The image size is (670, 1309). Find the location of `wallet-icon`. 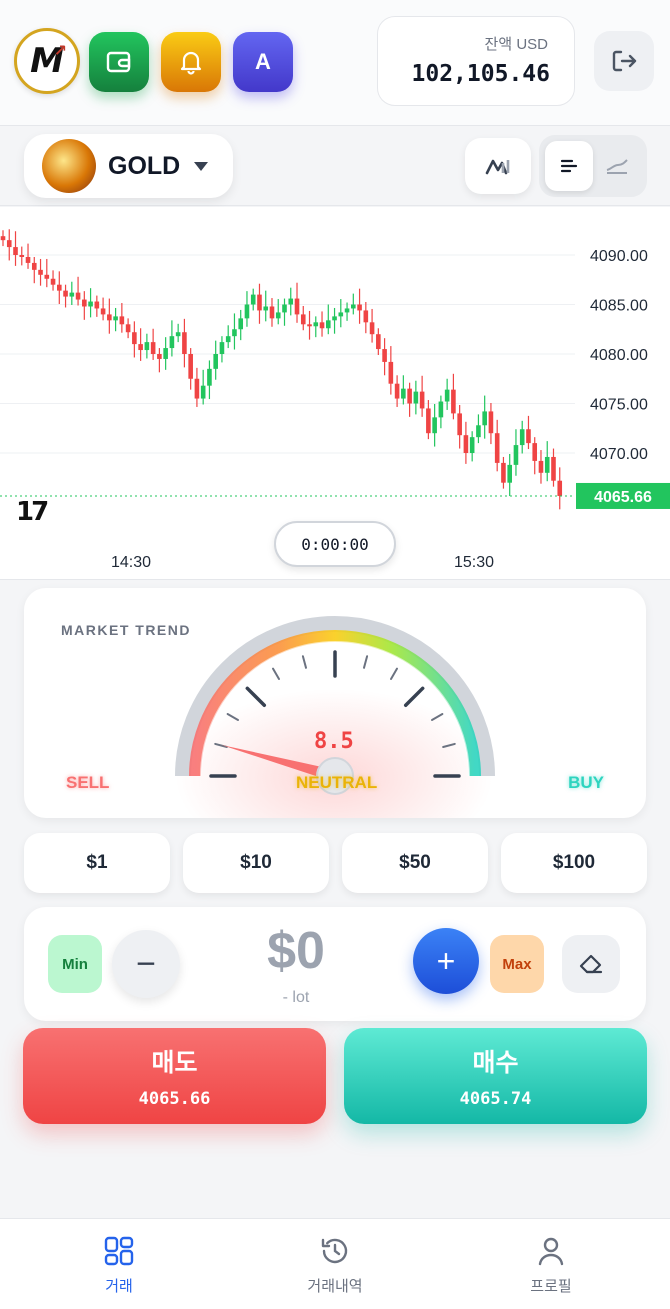

wallet-icon is located at coordinates (118, 62).